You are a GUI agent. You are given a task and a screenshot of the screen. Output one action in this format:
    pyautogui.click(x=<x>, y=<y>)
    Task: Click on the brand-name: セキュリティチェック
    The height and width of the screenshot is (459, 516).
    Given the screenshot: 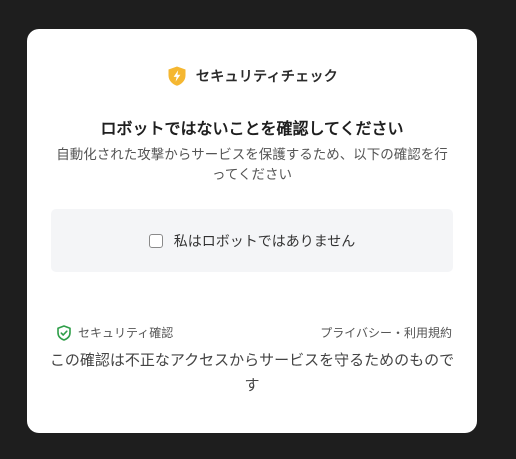 What is the action you would take?
    pyautogui.click(x=267, y=77)
    